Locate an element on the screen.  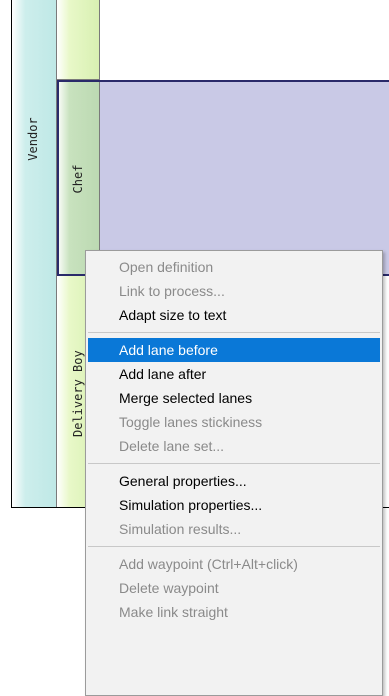
menu-item-adapt-size-to-text: Adapt size to text is located at coordinates (234, 315).